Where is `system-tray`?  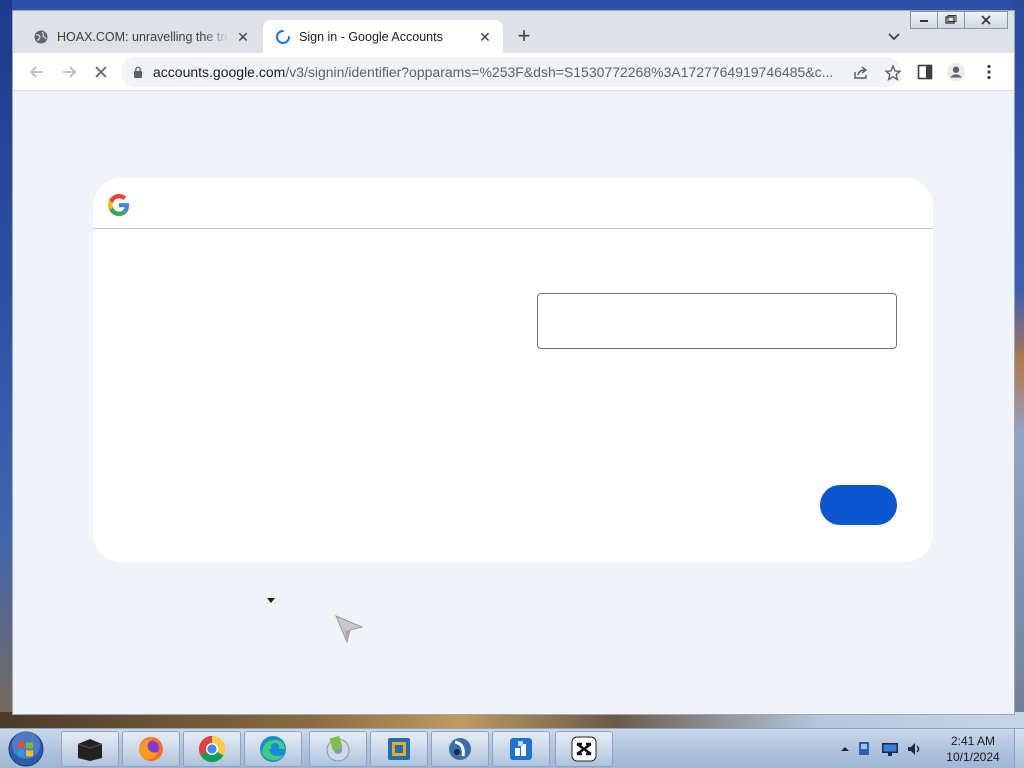
system-tray is located at coordinates (882, 749).